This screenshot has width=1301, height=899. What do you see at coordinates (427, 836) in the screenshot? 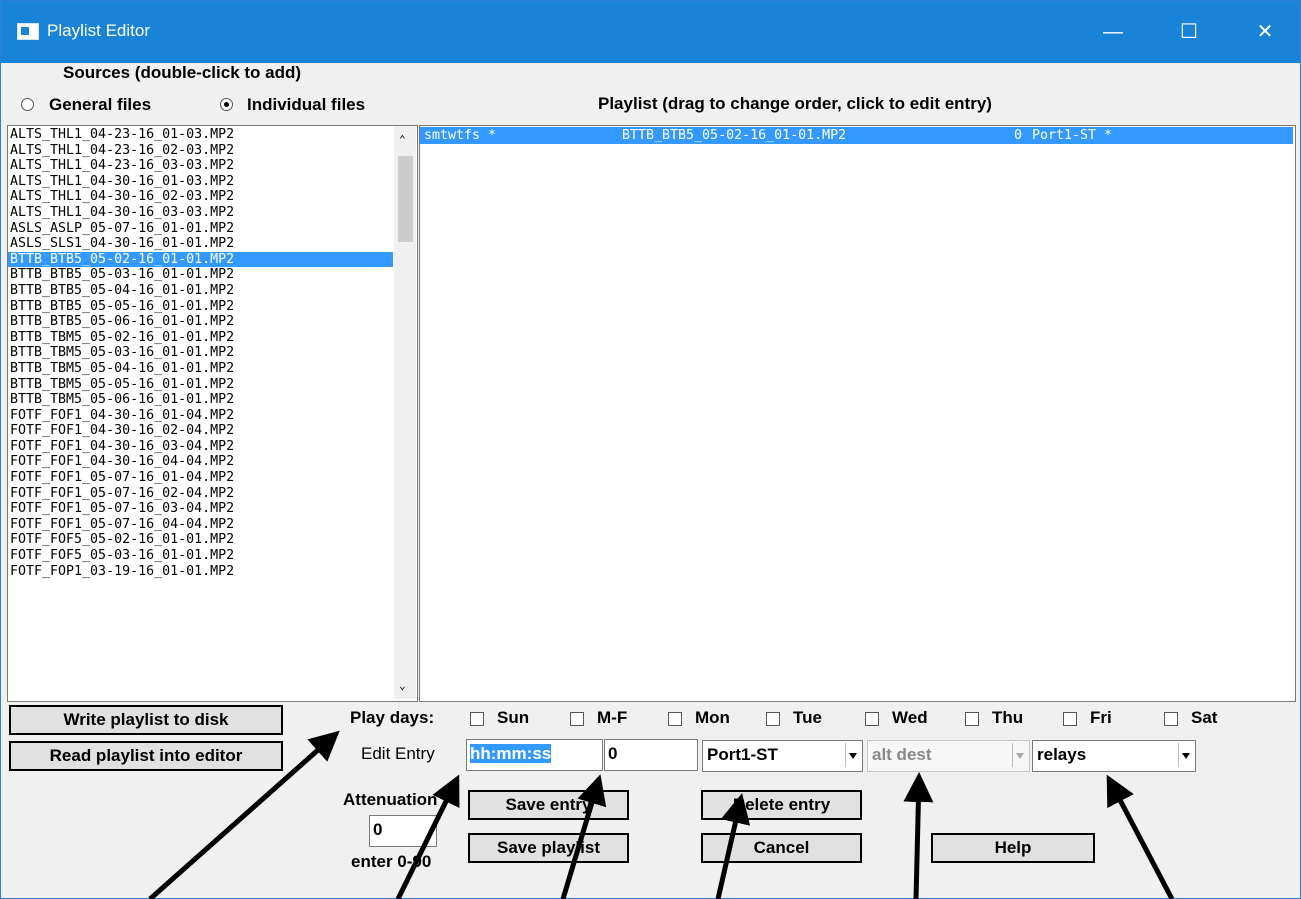
I see `arrow-time-field` at bounding box center [427, 836].